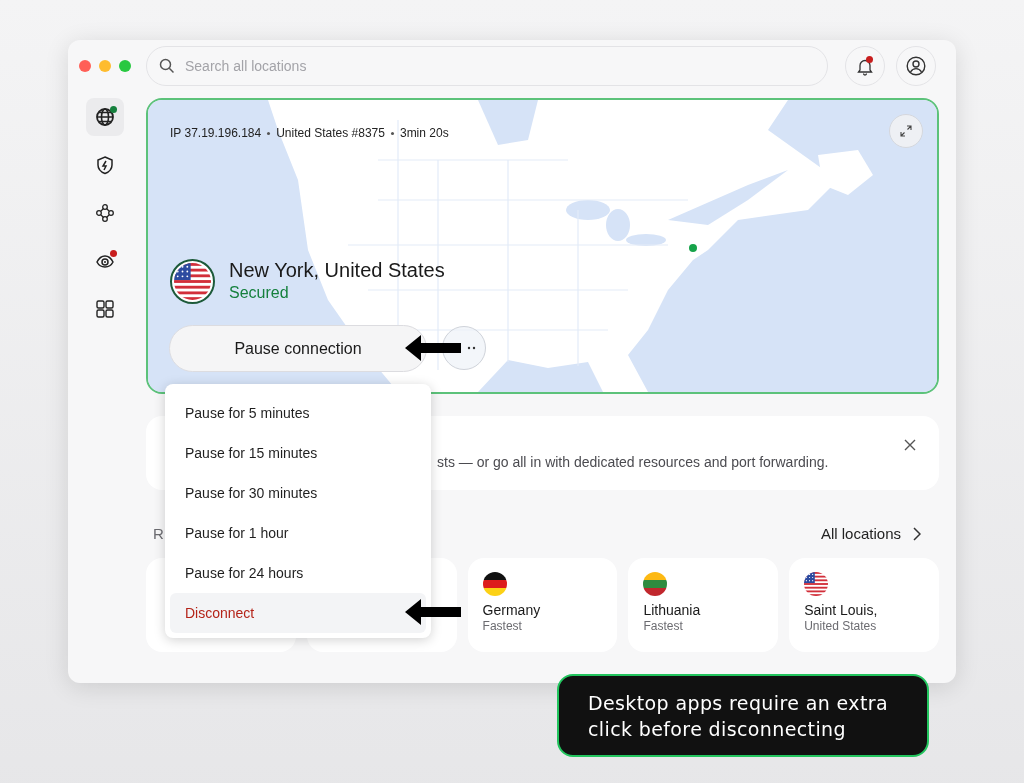  I want to click on location-card: Germany Fastest, so click(542, 605).